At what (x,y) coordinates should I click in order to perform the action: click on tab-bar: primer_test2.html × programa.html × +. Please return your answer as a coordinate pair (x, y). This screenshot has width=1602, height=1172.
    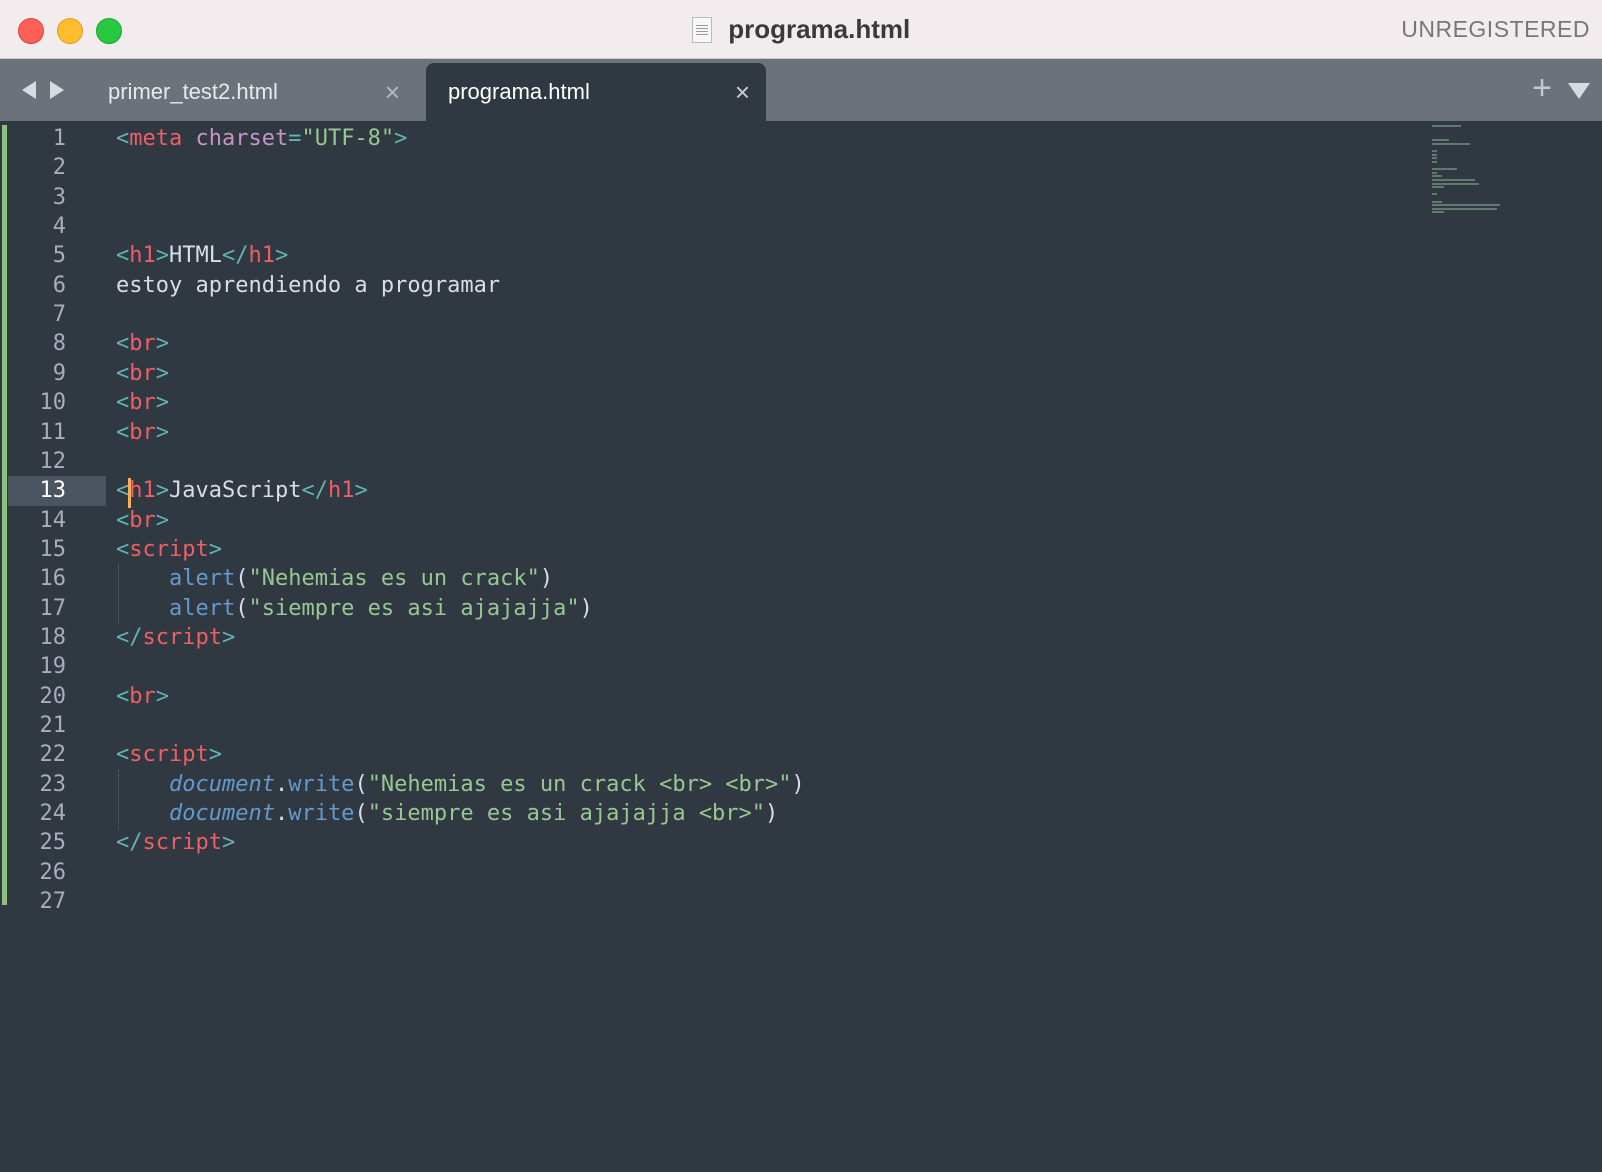
    Looking at the image, I should click on (801, 90).